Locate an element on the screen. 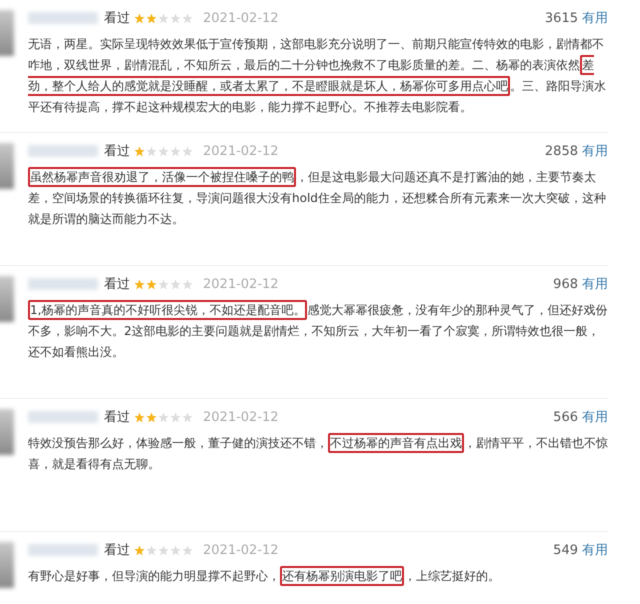 This screenshot has height=604, width=640. vote-count: 3615 is located at coordinates (561, 18).